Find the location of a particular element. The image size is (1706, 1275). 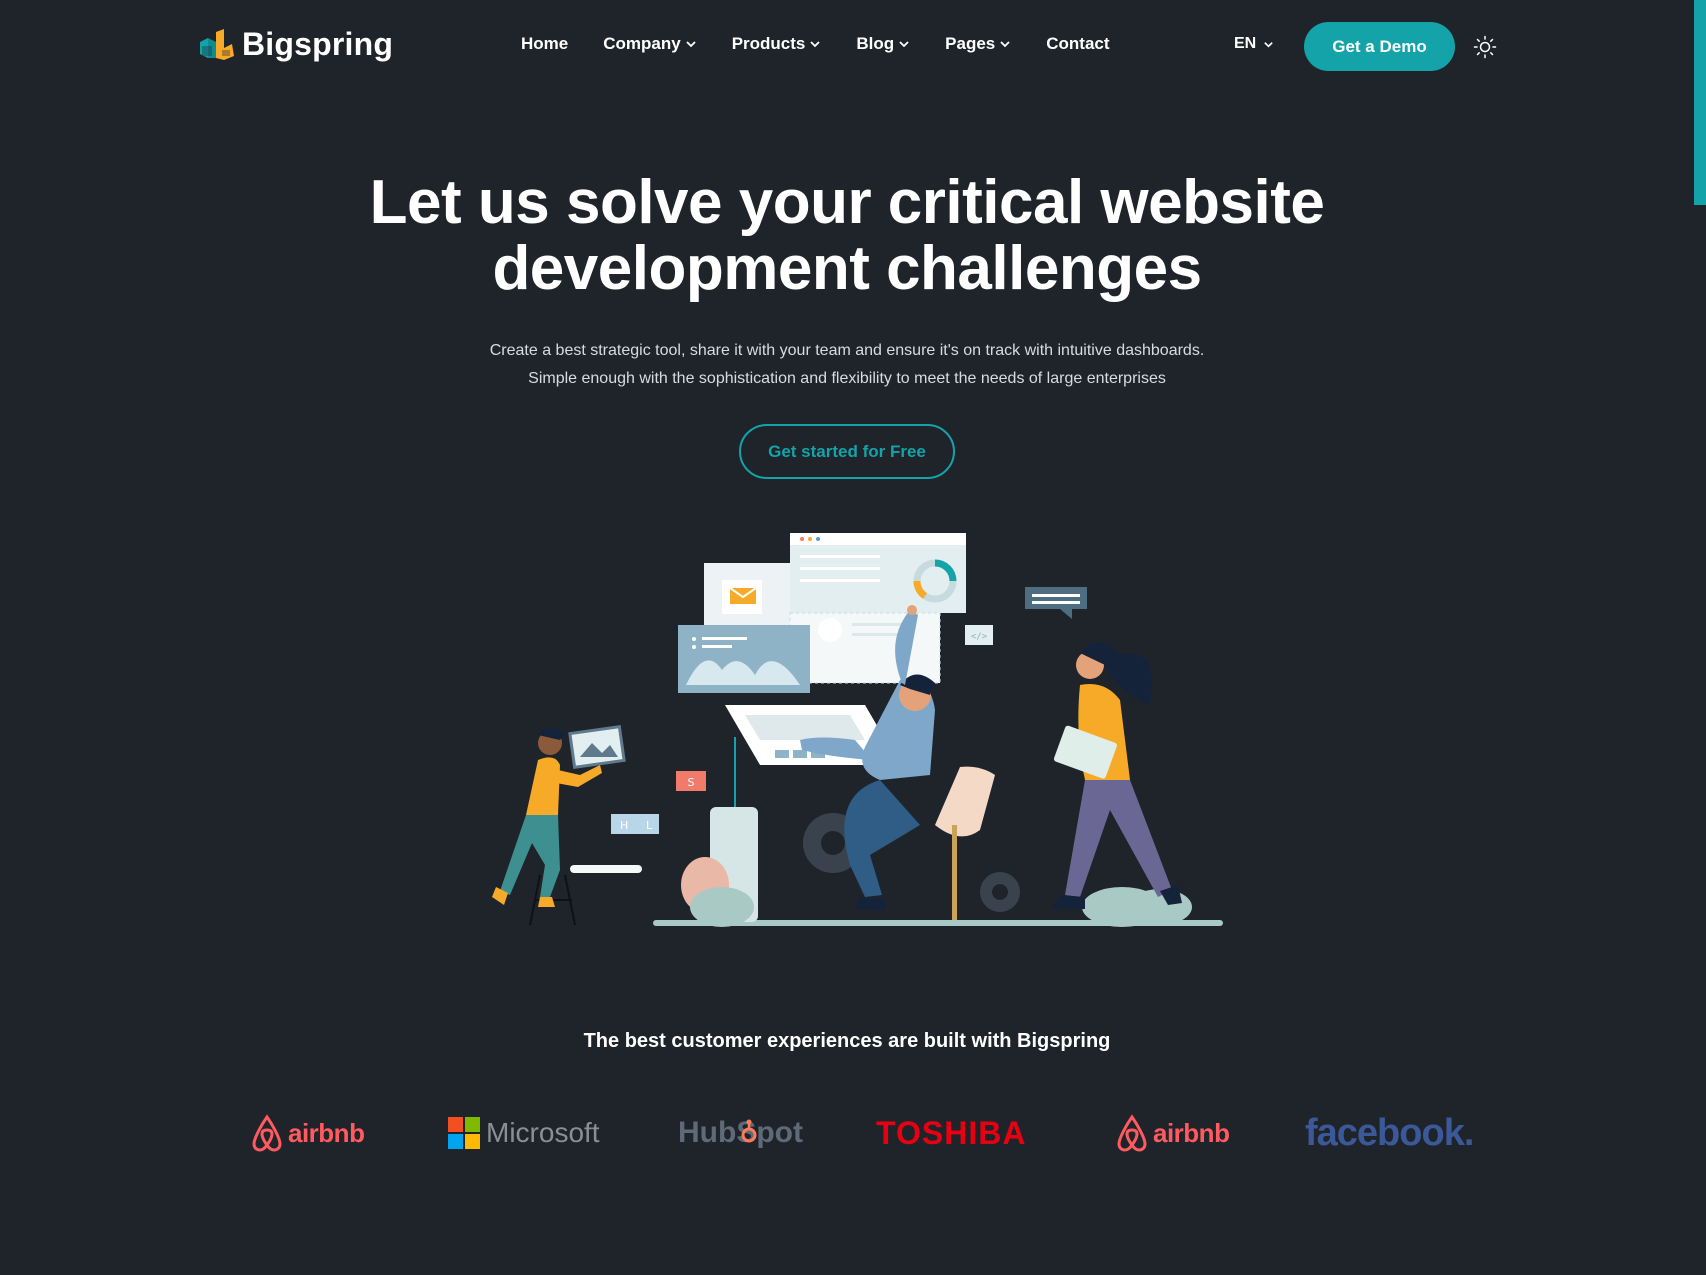

toshiba-logo-text: TOSHIBA is located at coordinates (951, 1132).